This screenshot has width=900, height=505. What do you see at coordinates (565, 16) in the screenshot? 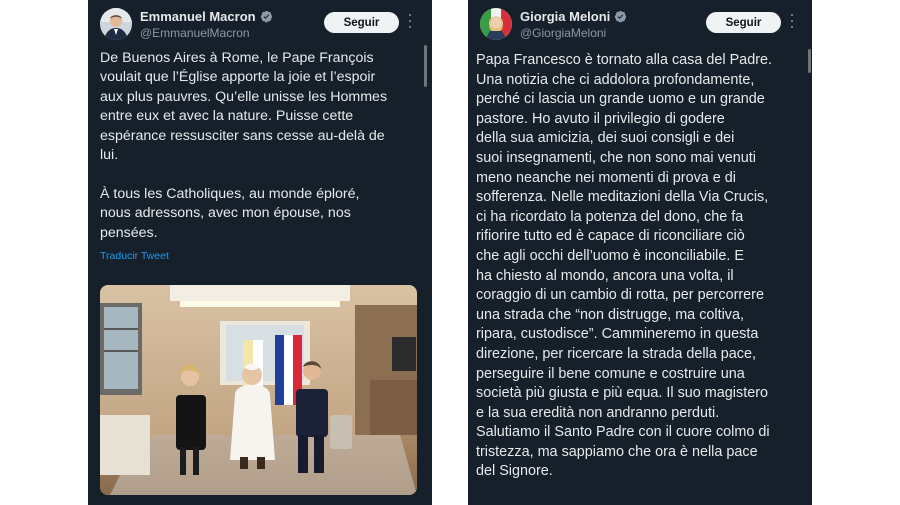
I see `display-name: Giorgia Meloni` at bounding box center [565, 16].